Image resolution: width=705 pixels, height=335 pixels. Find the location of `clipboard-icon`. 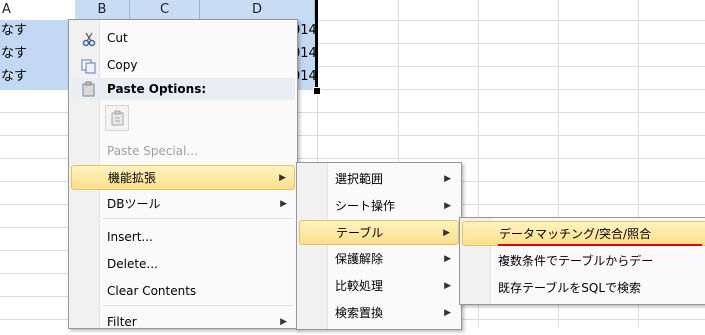

clipboard-icon is located at coordinates (88, 89).